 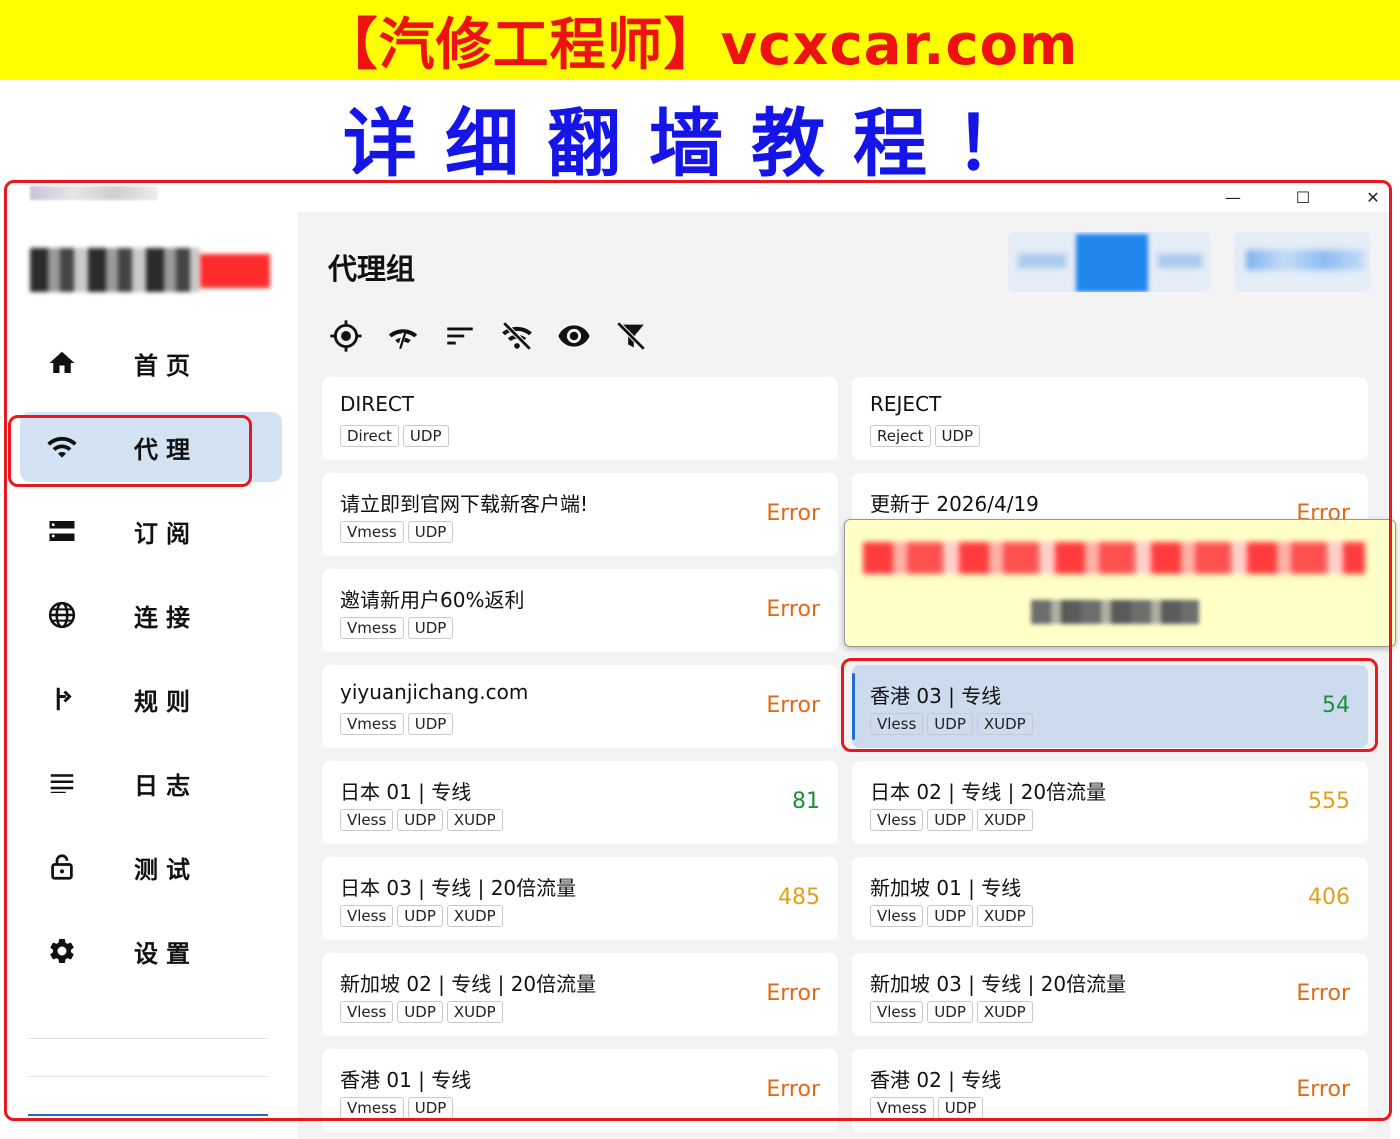 I want to click on proxy-card: yiyuanjichang.com Vmess UDP Error, so click(x=580, y=706).